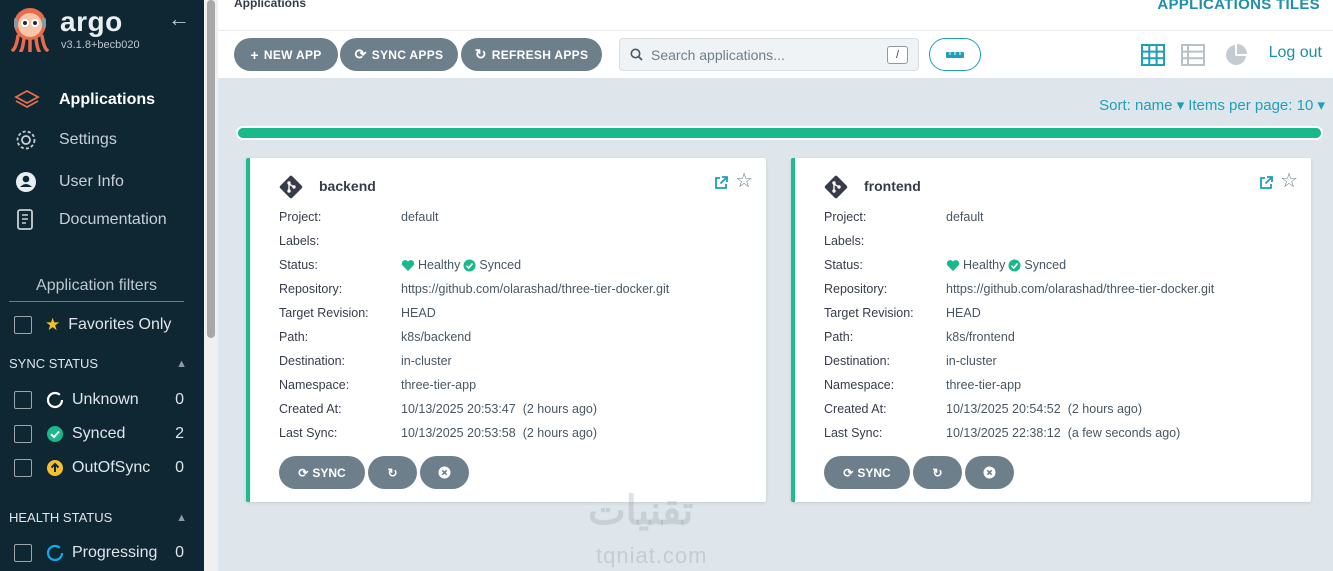  Describe the element at coordinates (1153, 55) in the screenshot. I see `tiles-view-icon` at that location.